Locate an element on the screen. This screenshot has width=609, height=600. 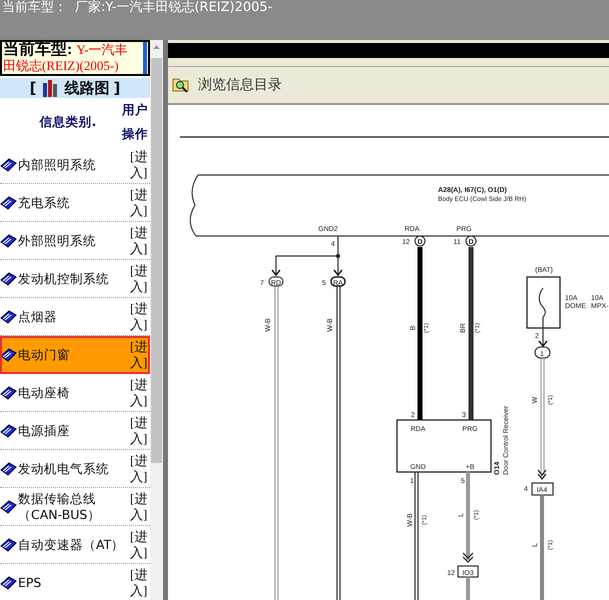
category-name: 数据传输总线（CAN-BUS） is located at coordinates (60, 506).